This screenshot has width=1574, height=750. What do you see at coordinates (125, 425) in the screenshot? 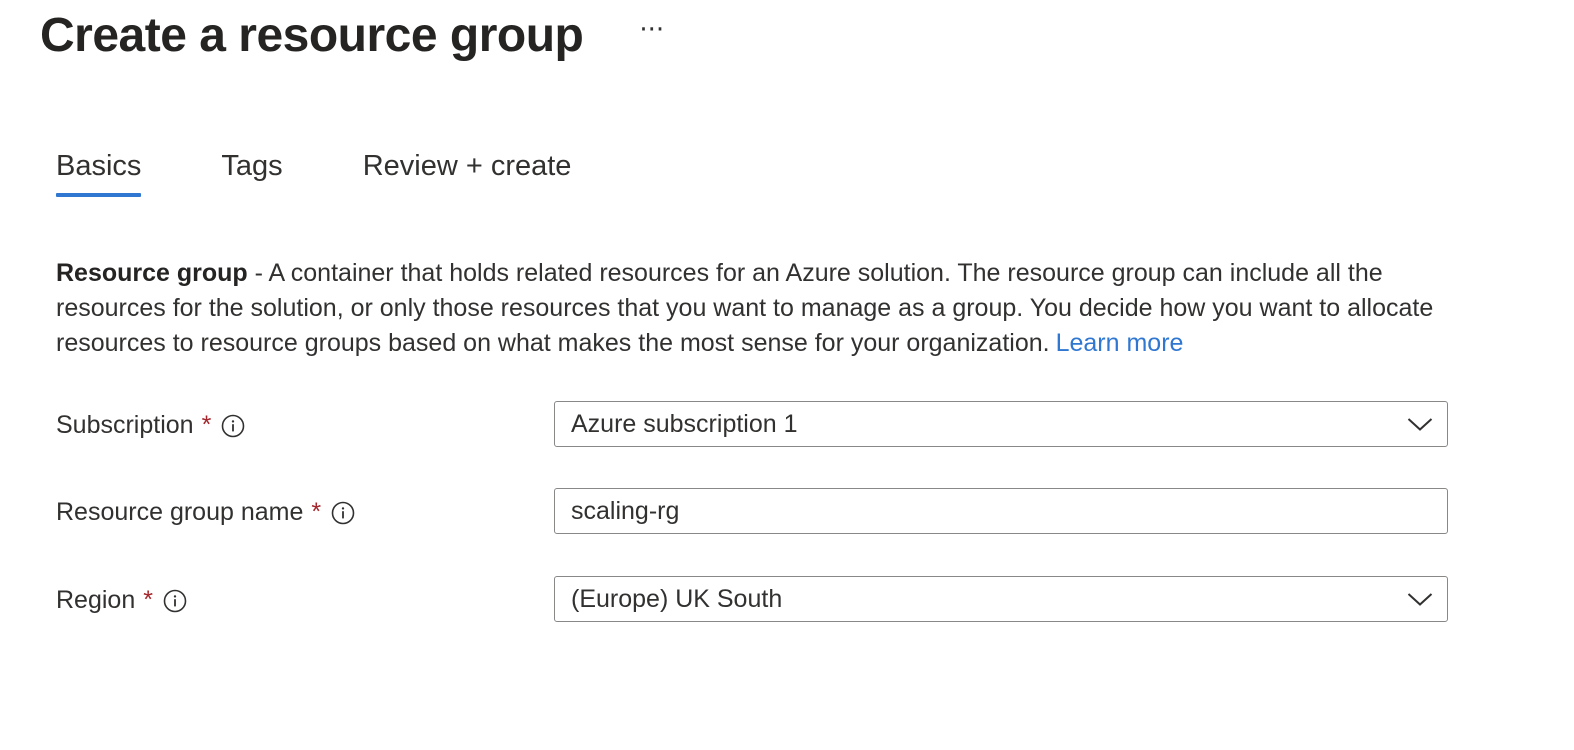
I see `subscription-label: Subscription` at bounding box center [125, 425].